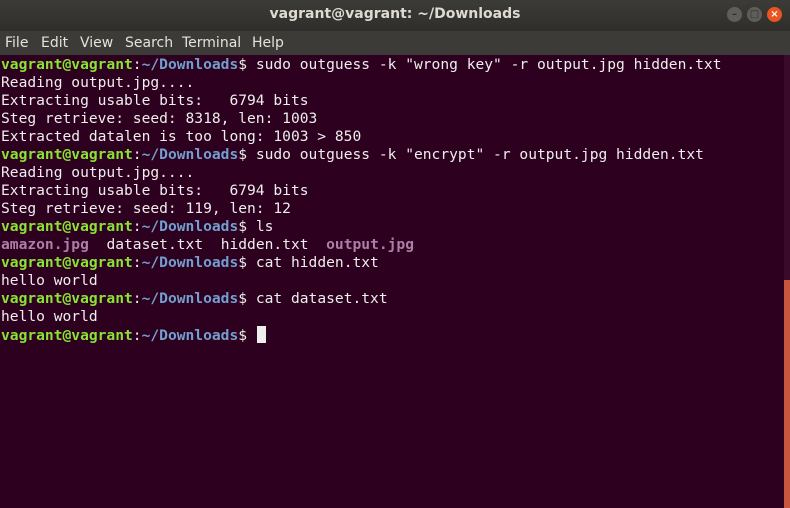 The width and height of the screenshot is (790, 508). I want to click on title-bar: vagrant@vagrant: ~/Downloads – □ ×, so click(395, 16).